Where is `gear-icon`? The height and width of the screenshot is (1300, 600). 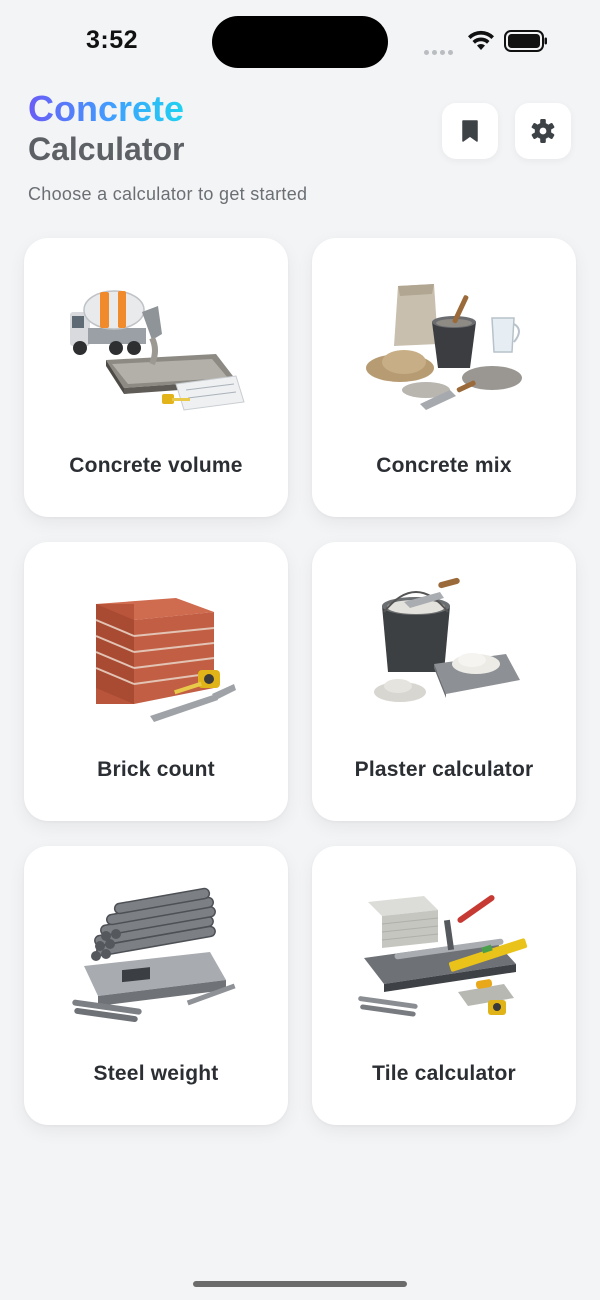 gear-icon is located at coordinates (543, 131).